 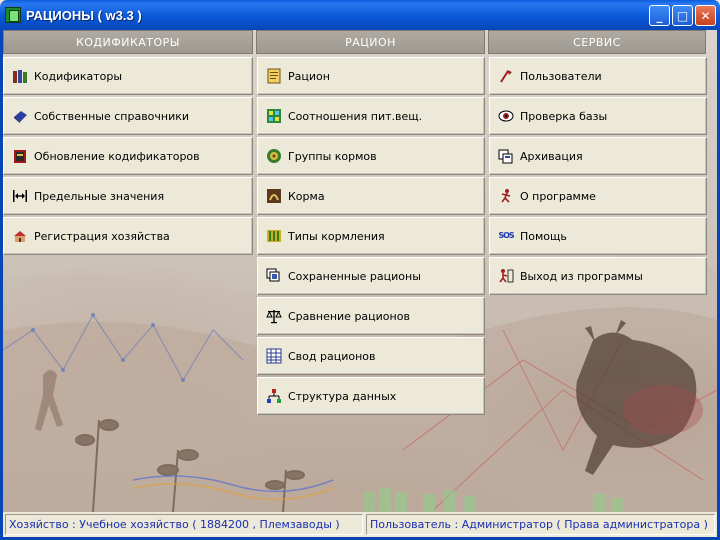 I want to click on menu-item-farm-registration: Регистрация хозяйства, so click(x=128, y=236).